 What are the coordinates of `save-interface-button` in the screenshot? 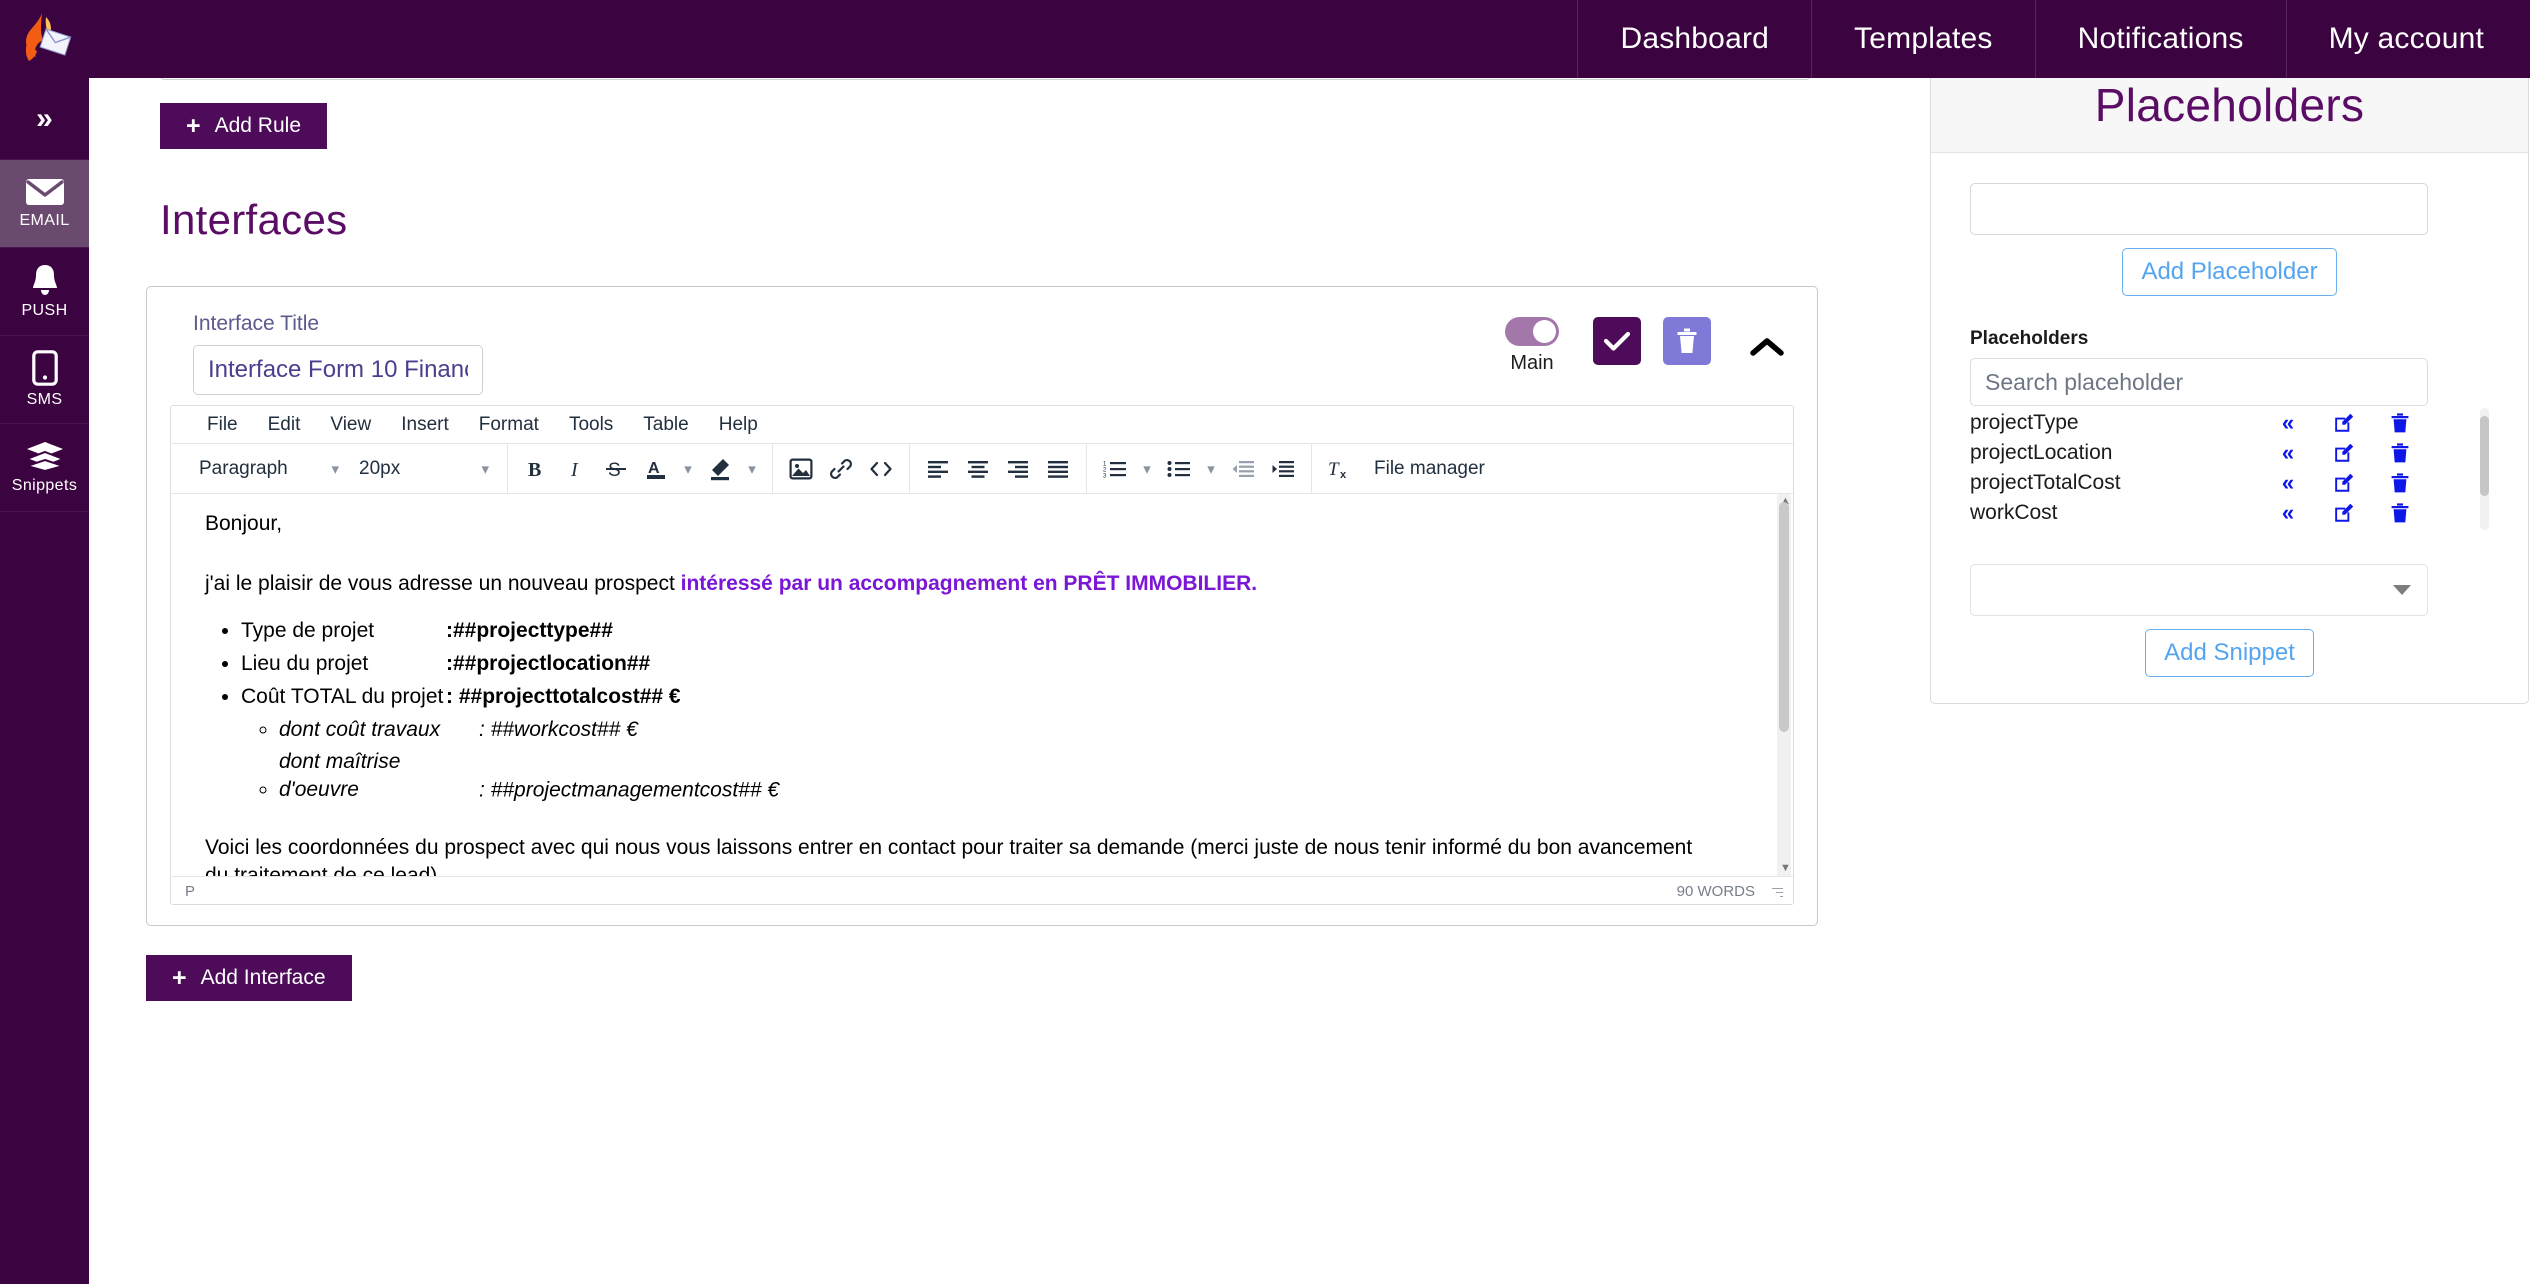 It's located at (1617, 341).